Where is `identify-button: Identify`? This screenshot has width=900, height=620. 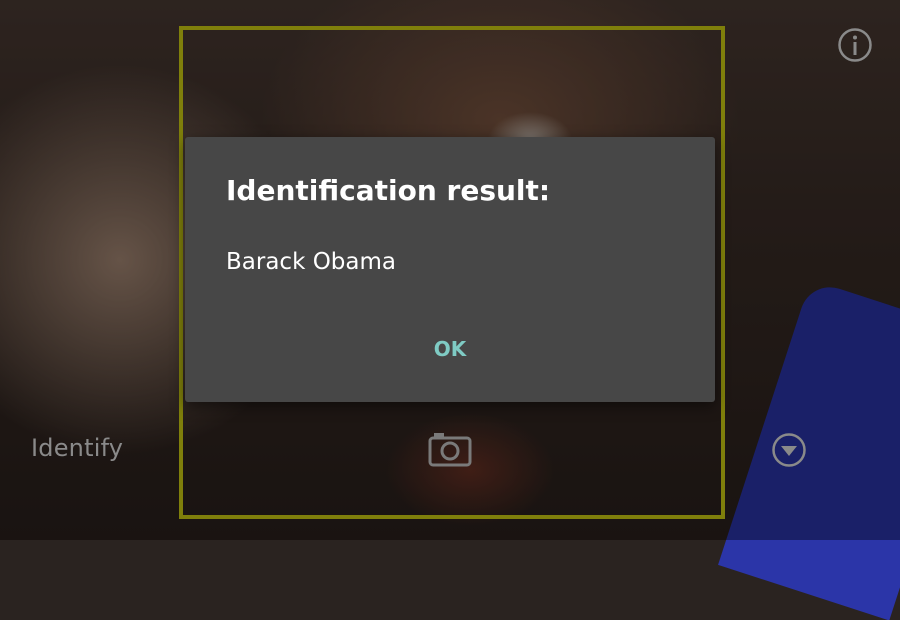
identify-button: Identify is located at coordinates (77, 448).